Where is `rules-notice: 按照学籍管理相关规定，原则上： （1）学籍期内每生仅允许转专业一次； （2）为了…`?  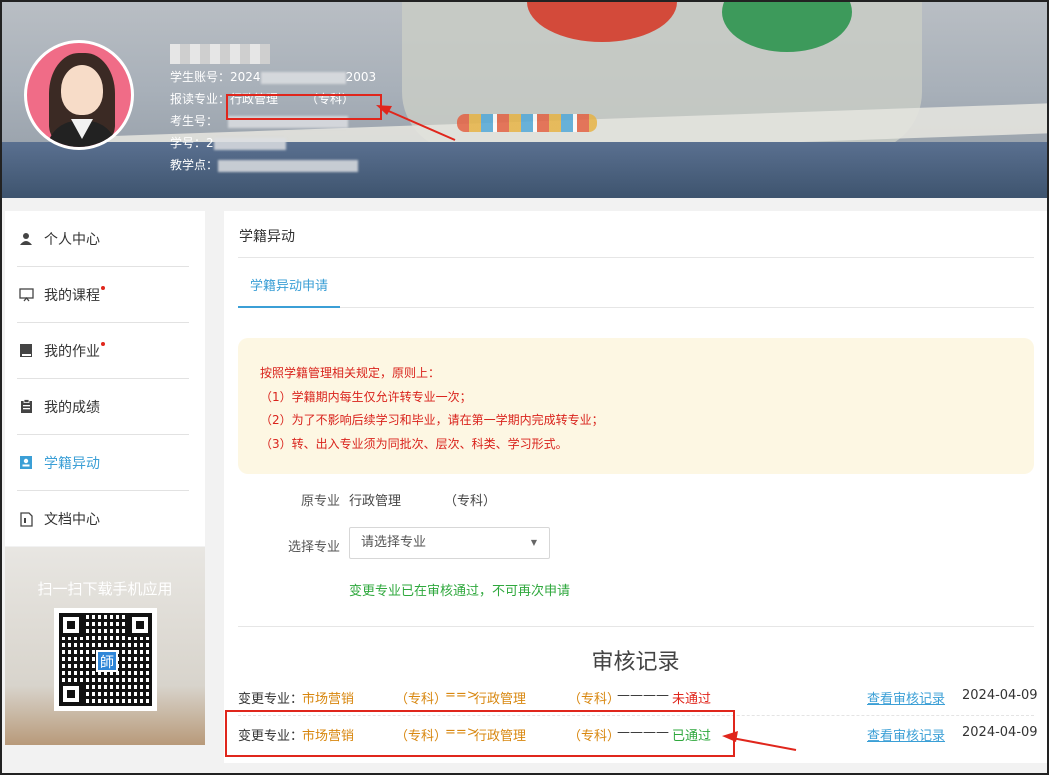
rules-notice: 按照学籍管理相关规定，原则上： （1）学籍期内每生仅允许转专业一次； （2）为了… is located at coordinates (636, 406).